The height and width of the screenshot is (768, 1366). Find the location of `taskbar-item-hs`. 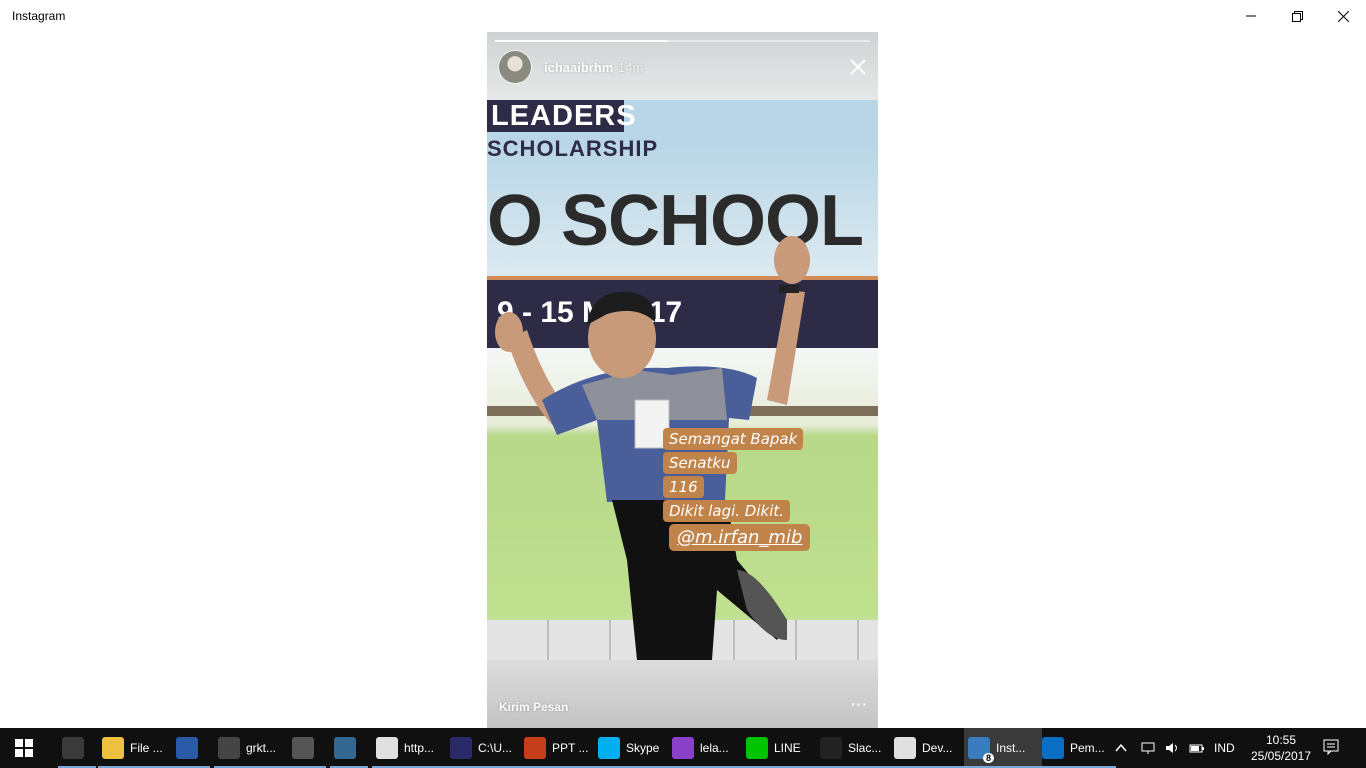

taskbar-item-hs is located at coordinates (77, 748).